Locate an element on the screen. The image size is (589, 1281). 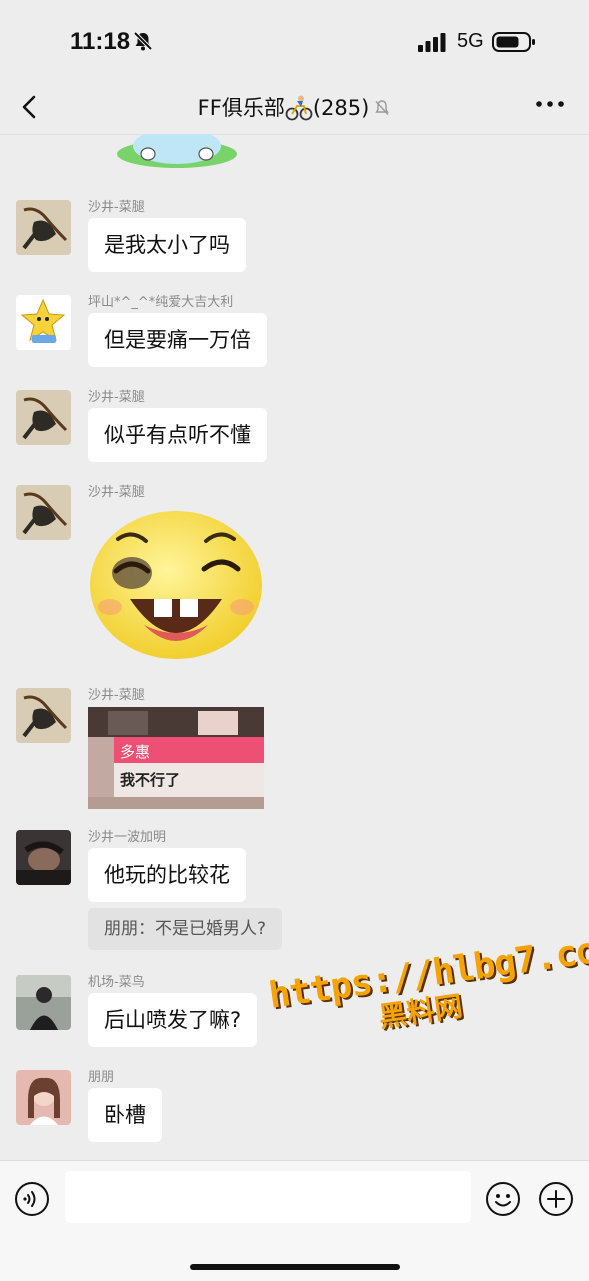
message-bubble: 他玩的比较花 is located at coordinates (167, 875).